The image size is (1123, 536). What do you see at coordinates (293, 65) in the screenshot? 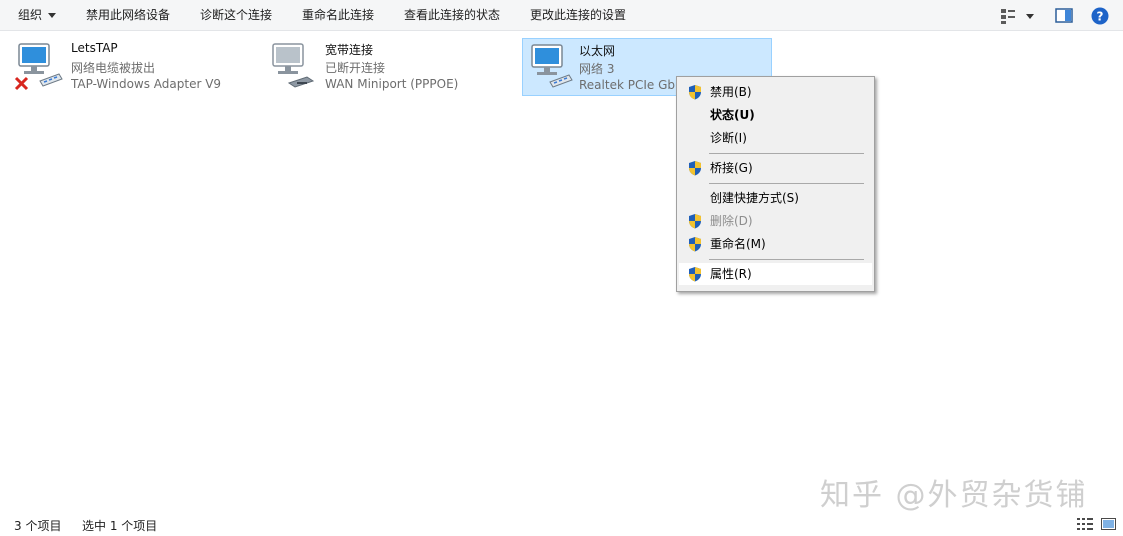
I see `broadband-icon` at bounding box center [293, 65].